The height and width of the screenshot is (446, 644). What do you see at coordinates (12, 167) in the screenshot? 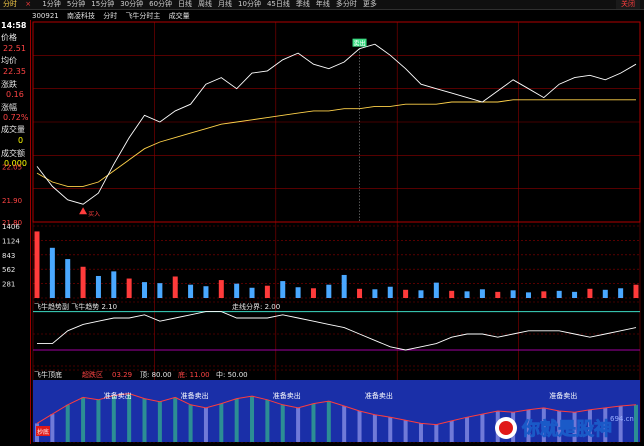
I see `price-tick-label: 22.05` at bounding box center [12, 167].